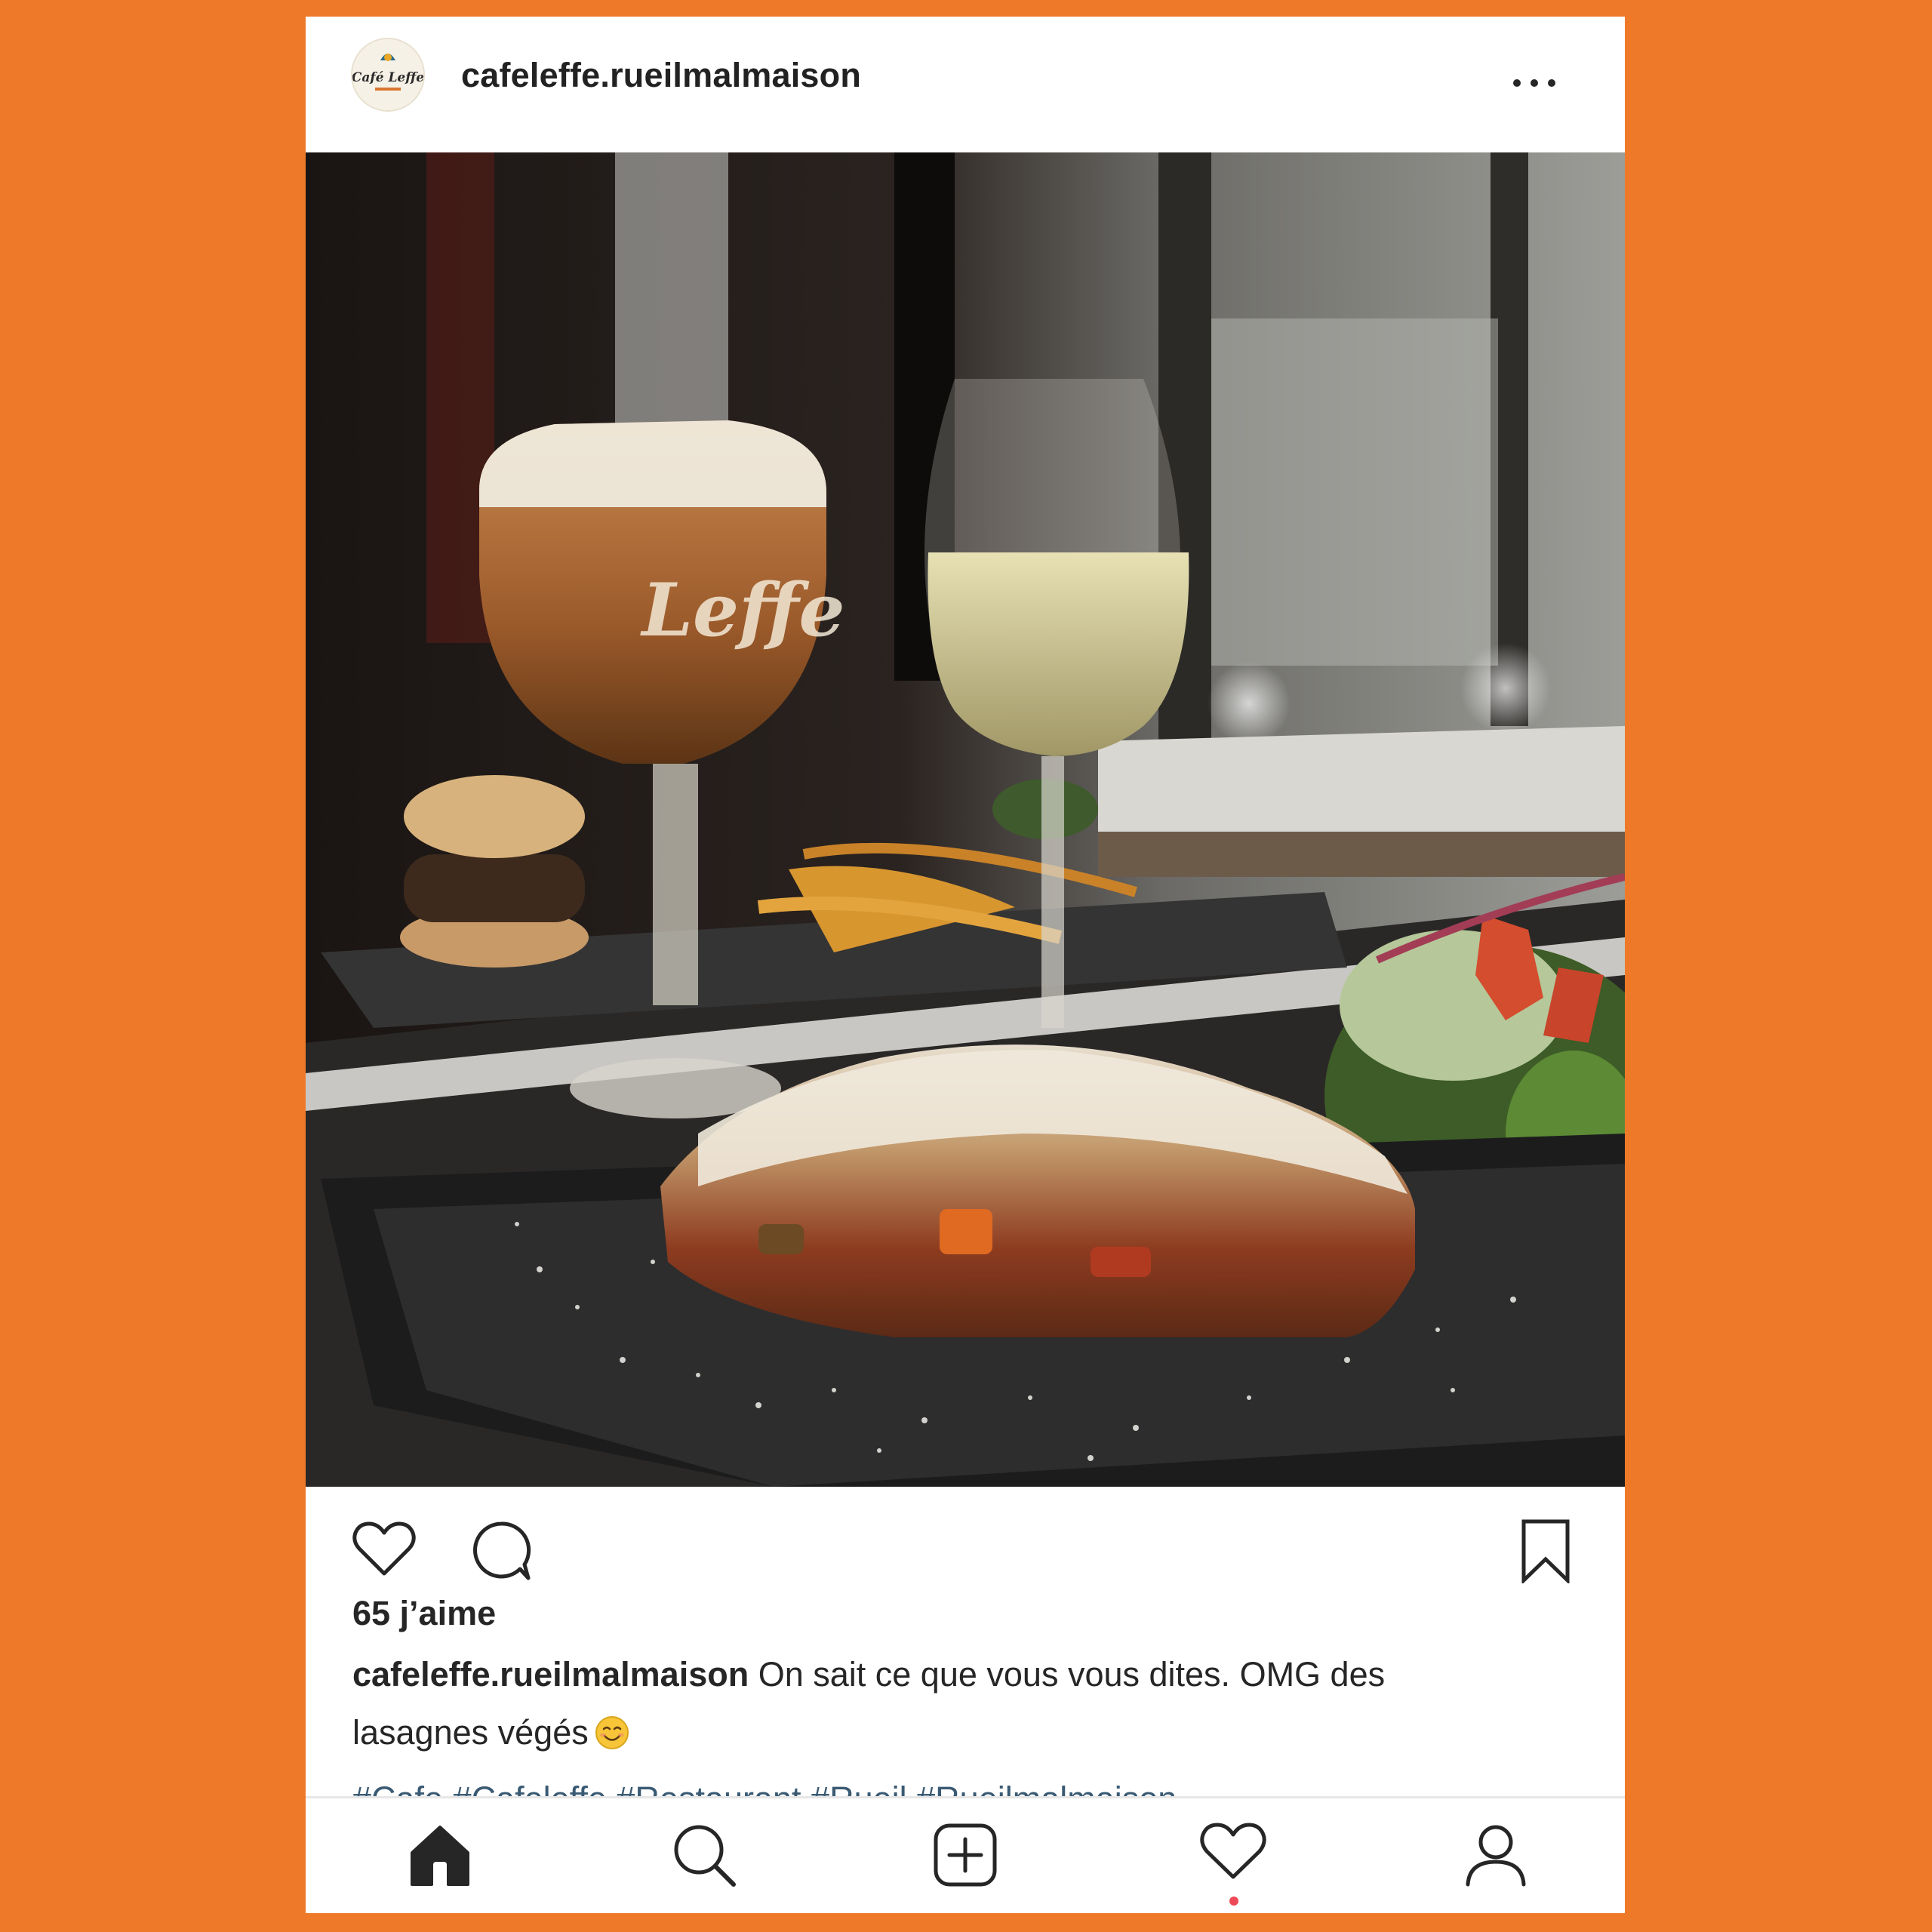 The height and width of the screenshot is (1932, 1932). Describe the element at coordinates (661, 75) in the screenshot. I see `username: cafeleffe.rueilmalmaison` at that location.